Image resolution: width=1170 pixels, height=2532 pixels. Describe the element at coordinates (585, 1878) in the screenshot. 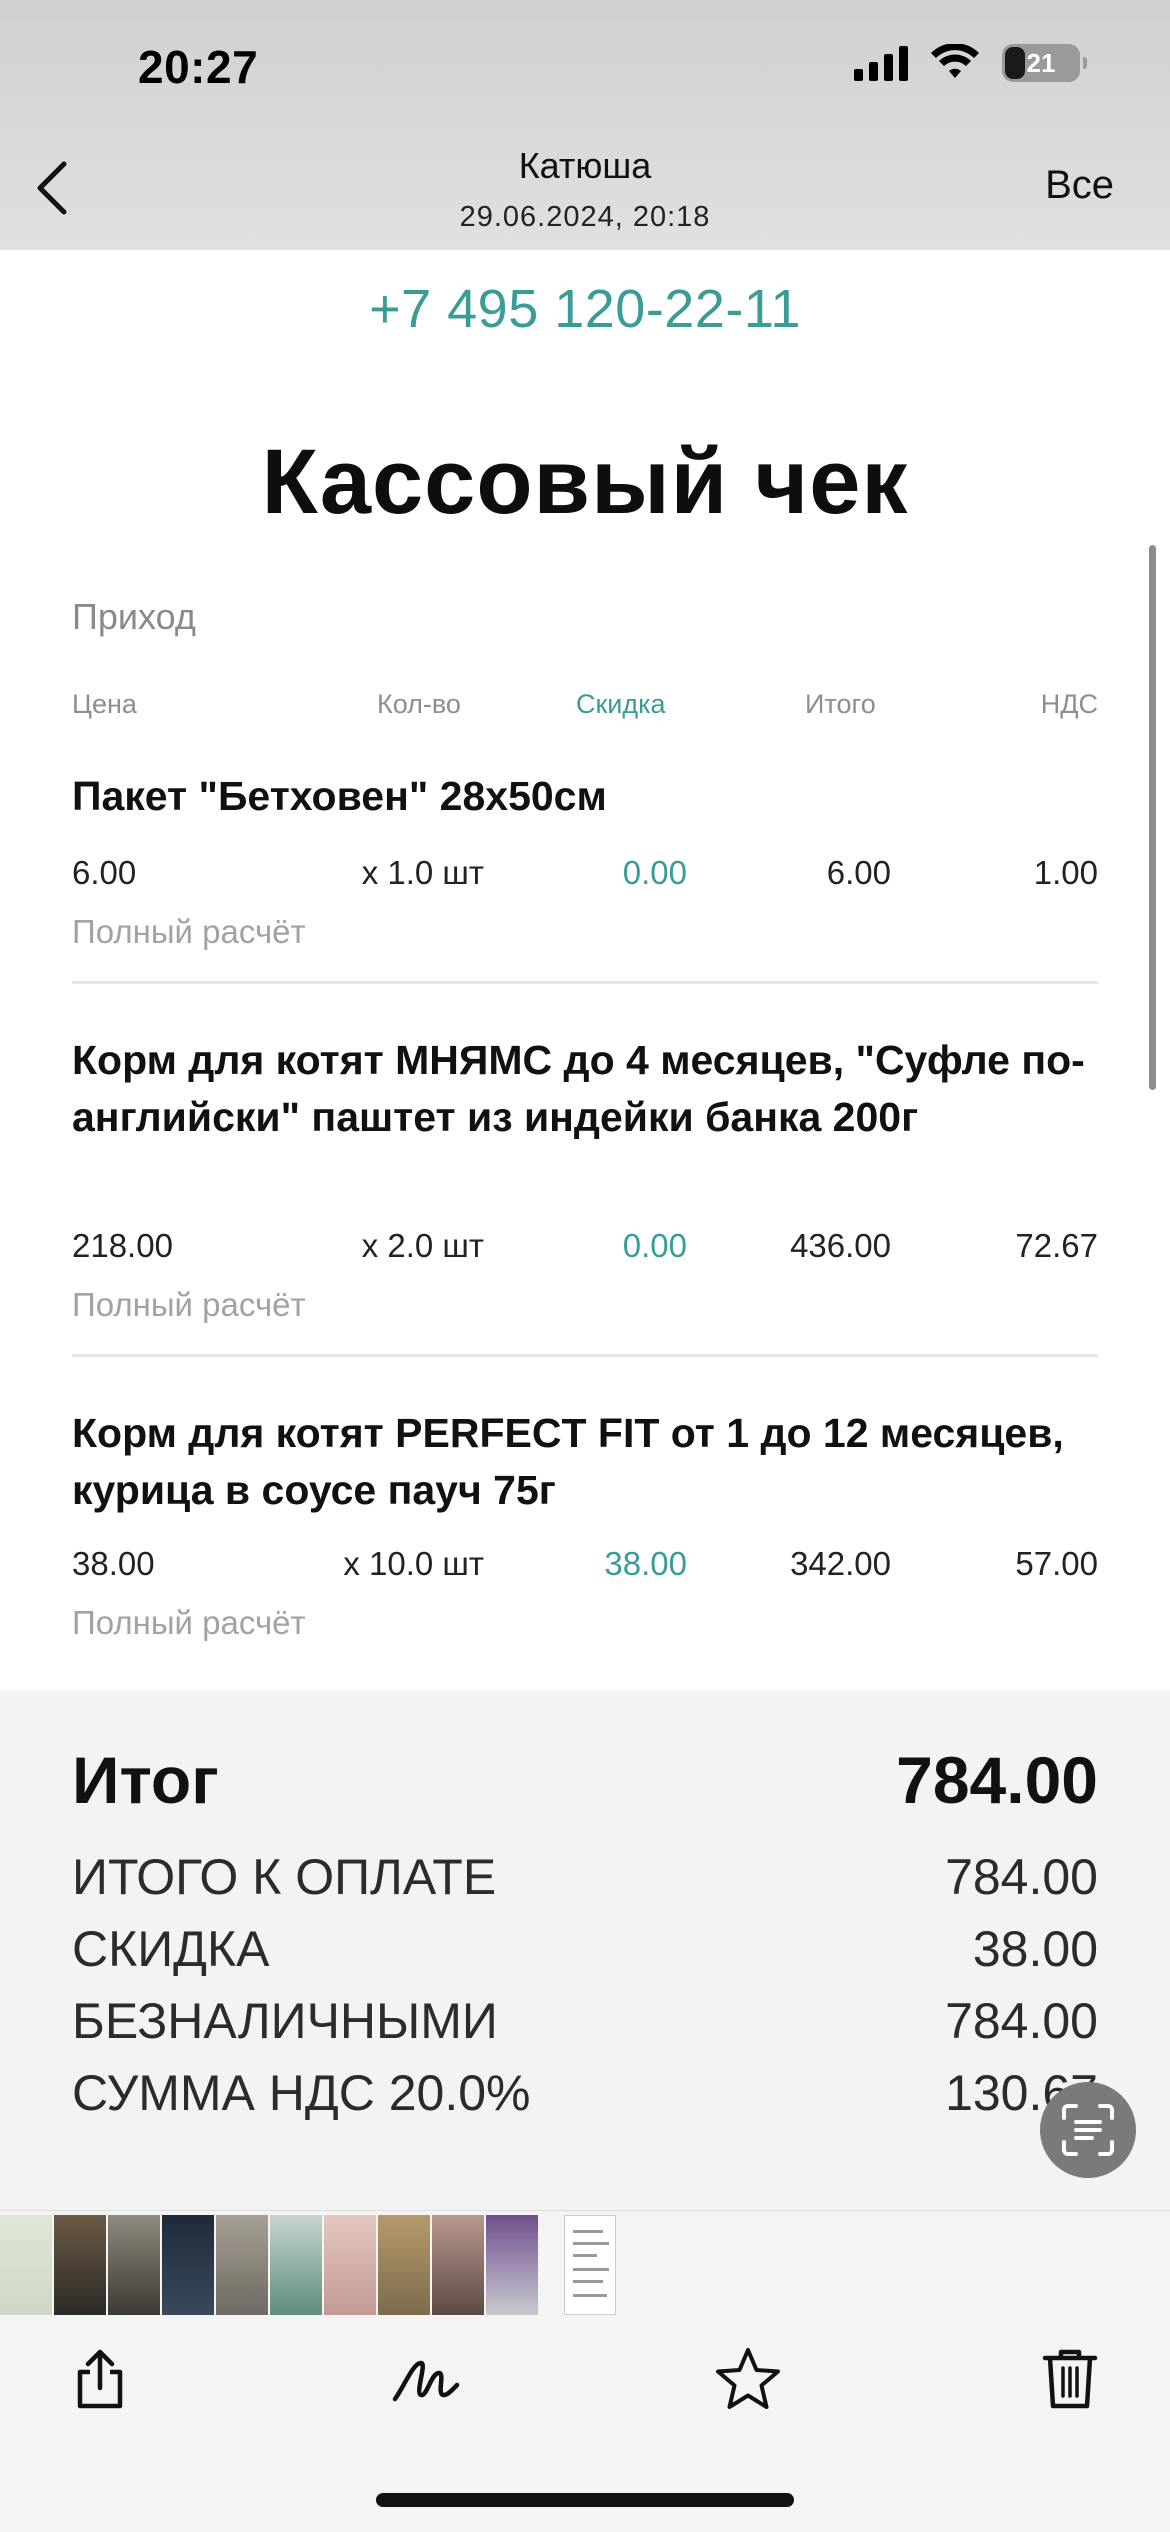

I see `totals-row: ИТОГО К ОПЛАТЕ 784.00` at that location.